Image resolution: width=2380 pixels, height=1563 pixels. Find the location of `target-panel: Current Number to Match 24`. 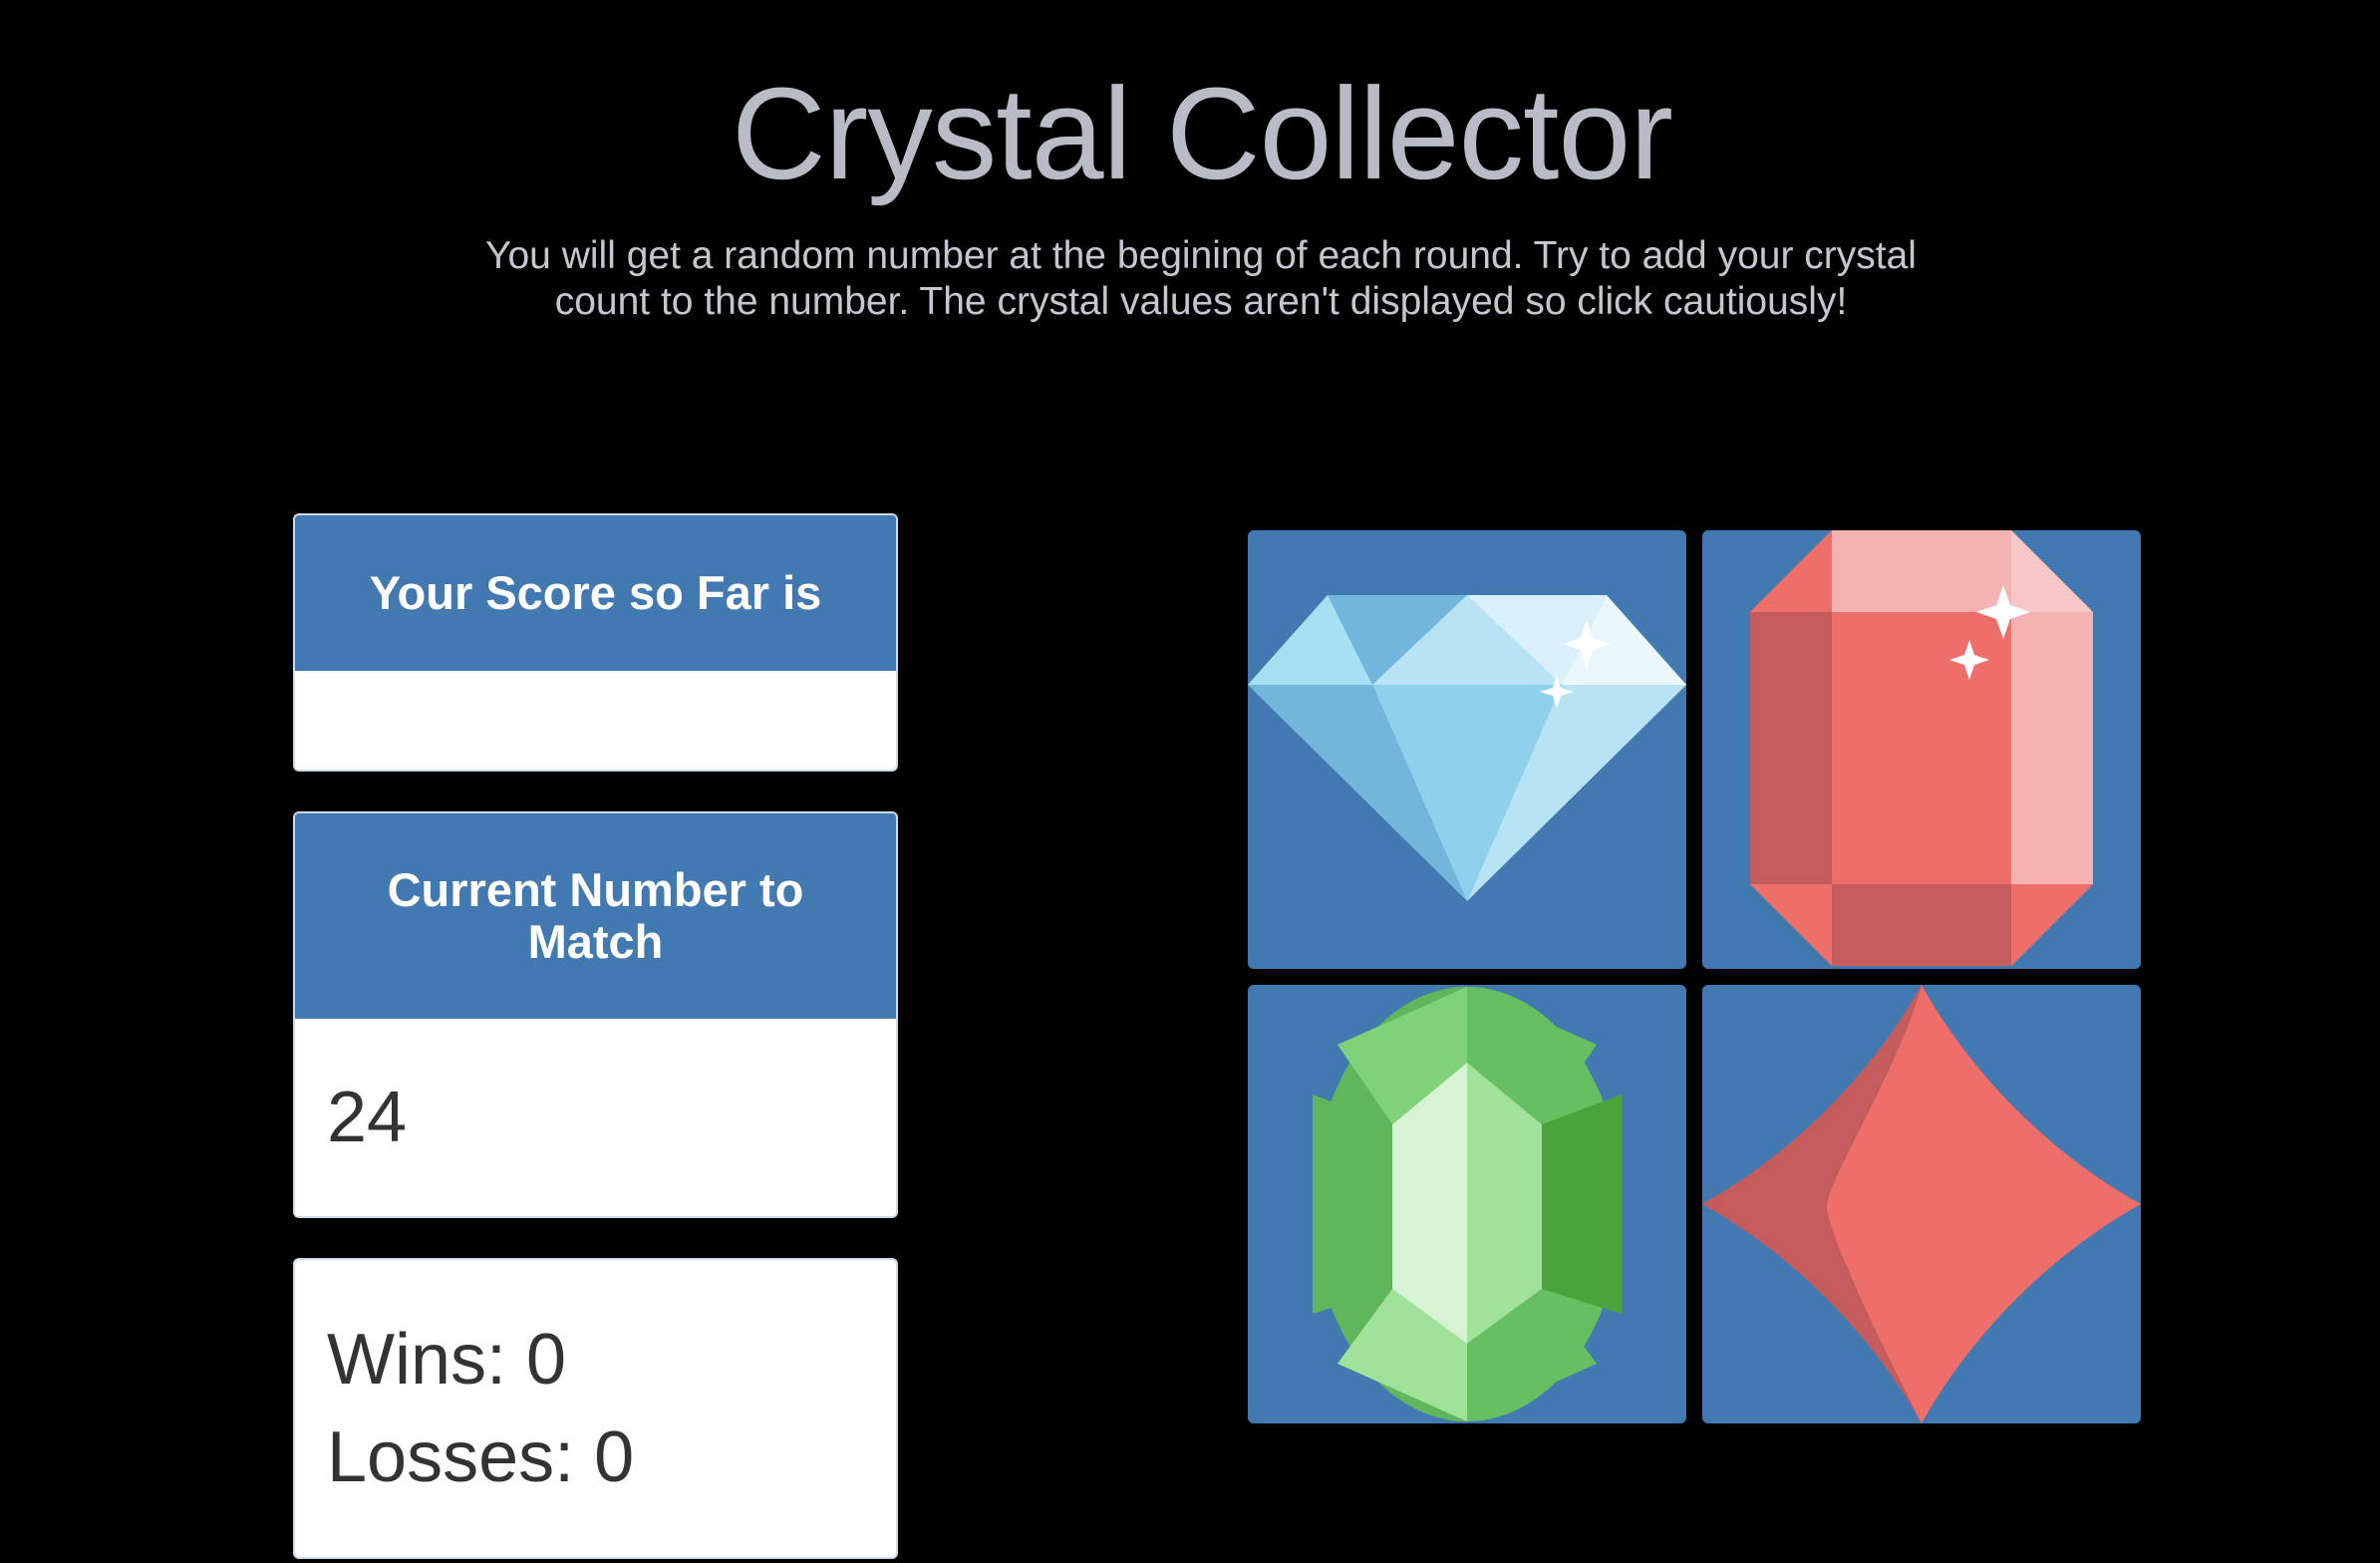

target-panel: Current Number to Match 24 is located at coordinates (595, 1015).